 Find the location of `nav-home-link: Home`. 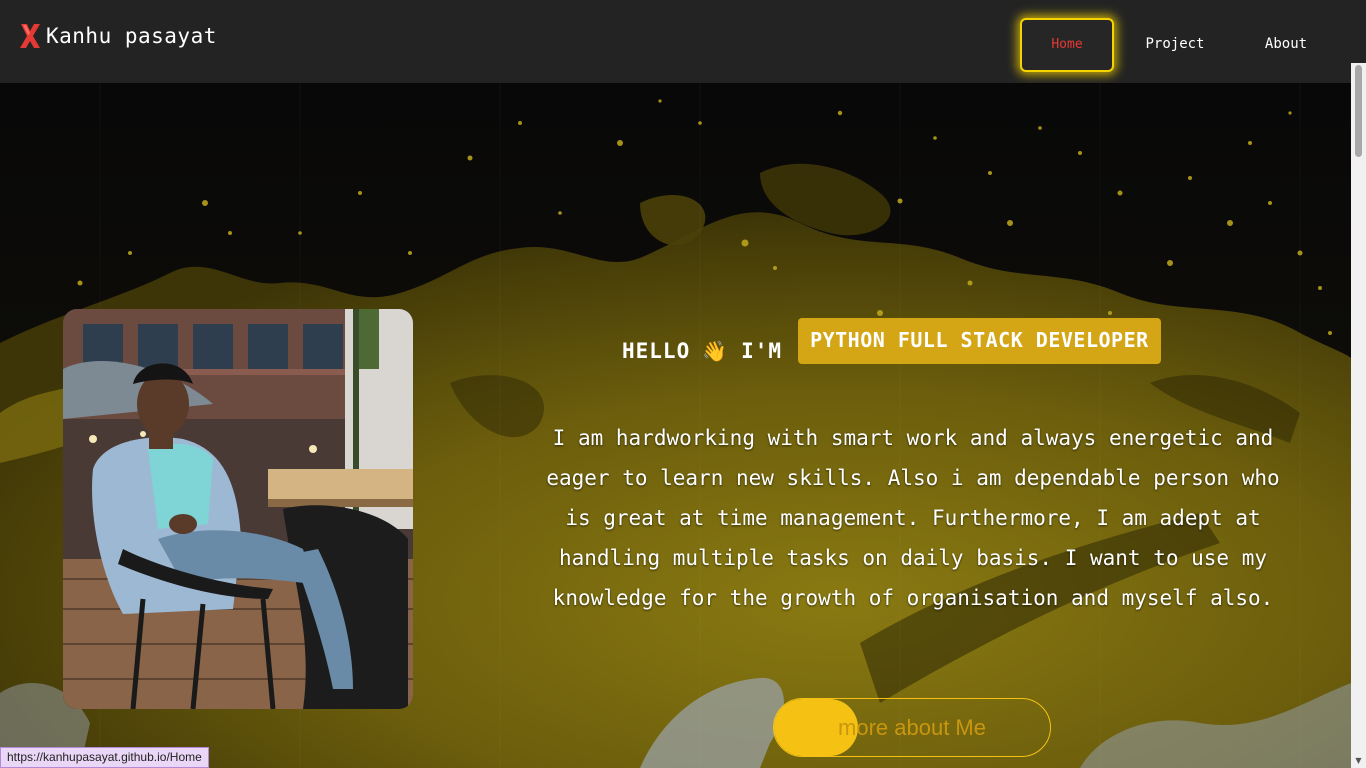

nav-home-link: Home is located at coordinates (1067, 45).